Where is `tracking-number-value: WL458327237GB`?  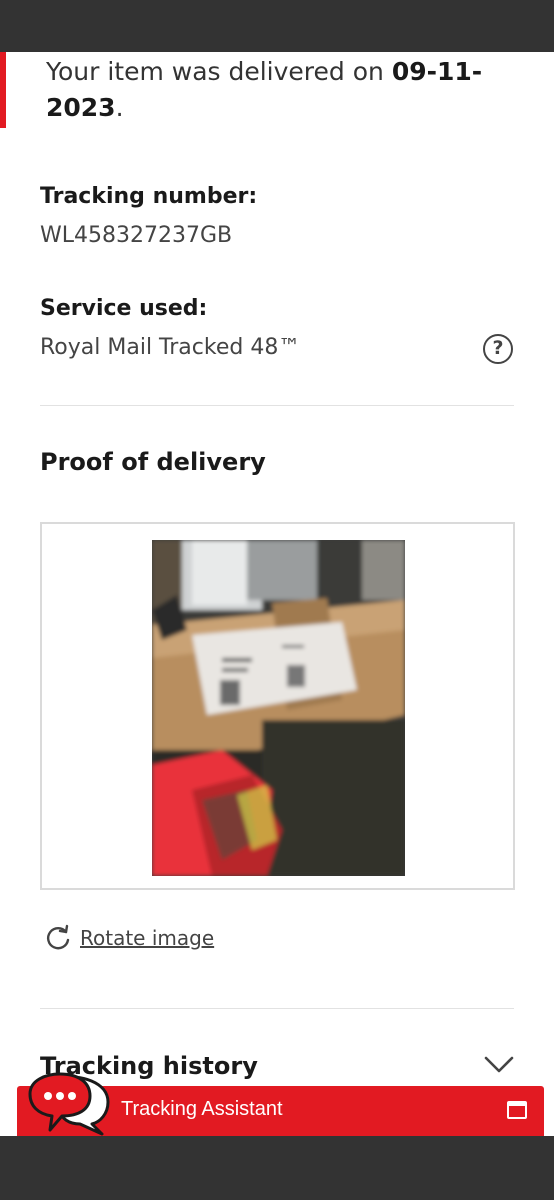 tracking-number-value: WL458327237GB is located at coordinates (136, 235).